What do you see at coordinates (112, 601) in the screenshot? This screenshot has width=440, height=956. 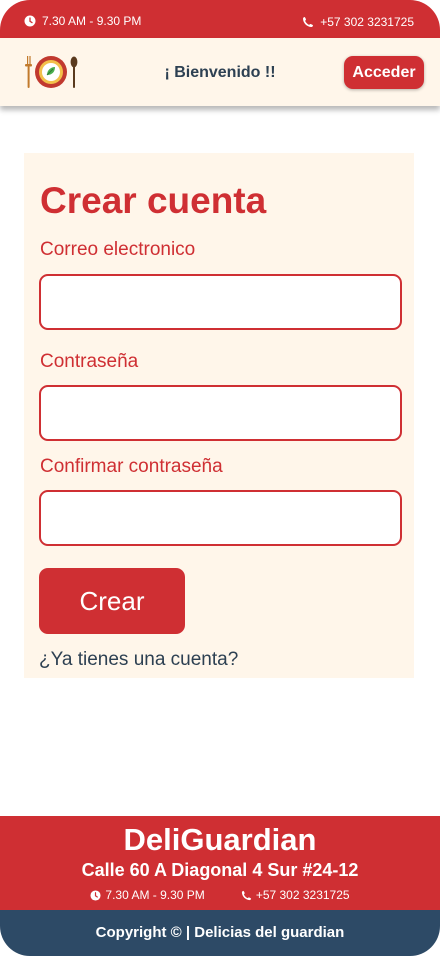 I see `create-account-button: Crear` at bounding box center [112, 601].